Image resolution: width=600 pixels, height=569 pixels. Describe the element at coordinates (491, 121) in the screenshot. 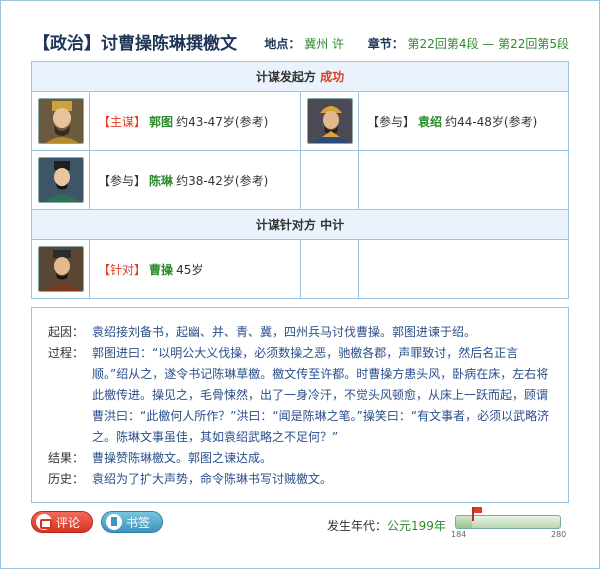

I see `person-age: 约44-48岁(参考)` at that location.